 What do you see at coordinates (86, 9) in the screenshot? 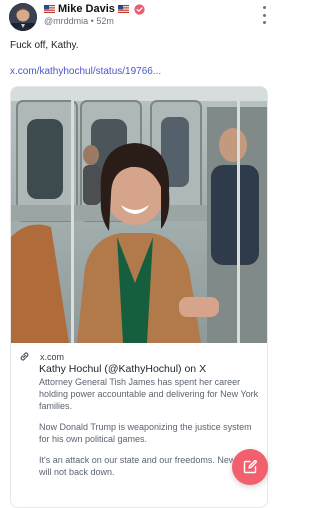
I see `author-name: Mike Davis` at bounding box center [86, 9].